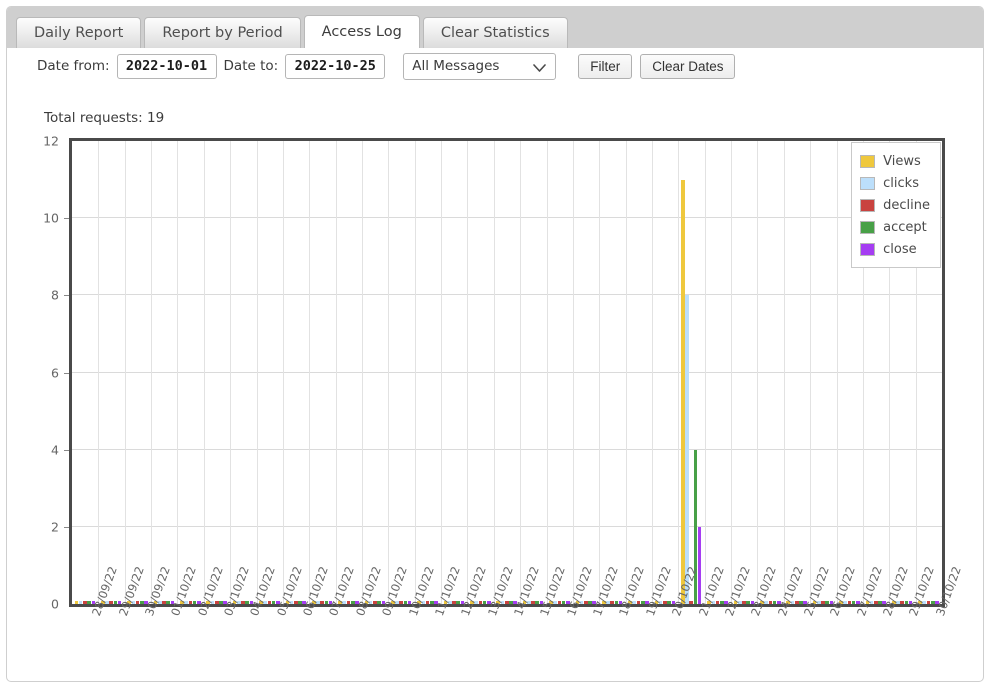 Image resolution: width=995 pixels, height=695 pixels. Describe the element at coordinates (902, 161) in the screenshot. I see `legend-label: Views` at that location.